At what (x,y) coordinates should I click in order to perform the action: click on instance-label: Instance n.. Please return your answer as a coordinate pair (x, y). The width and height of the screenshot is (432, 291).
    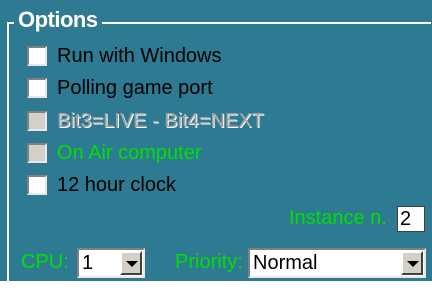
    Looking at the image, I should click on (338, 218).